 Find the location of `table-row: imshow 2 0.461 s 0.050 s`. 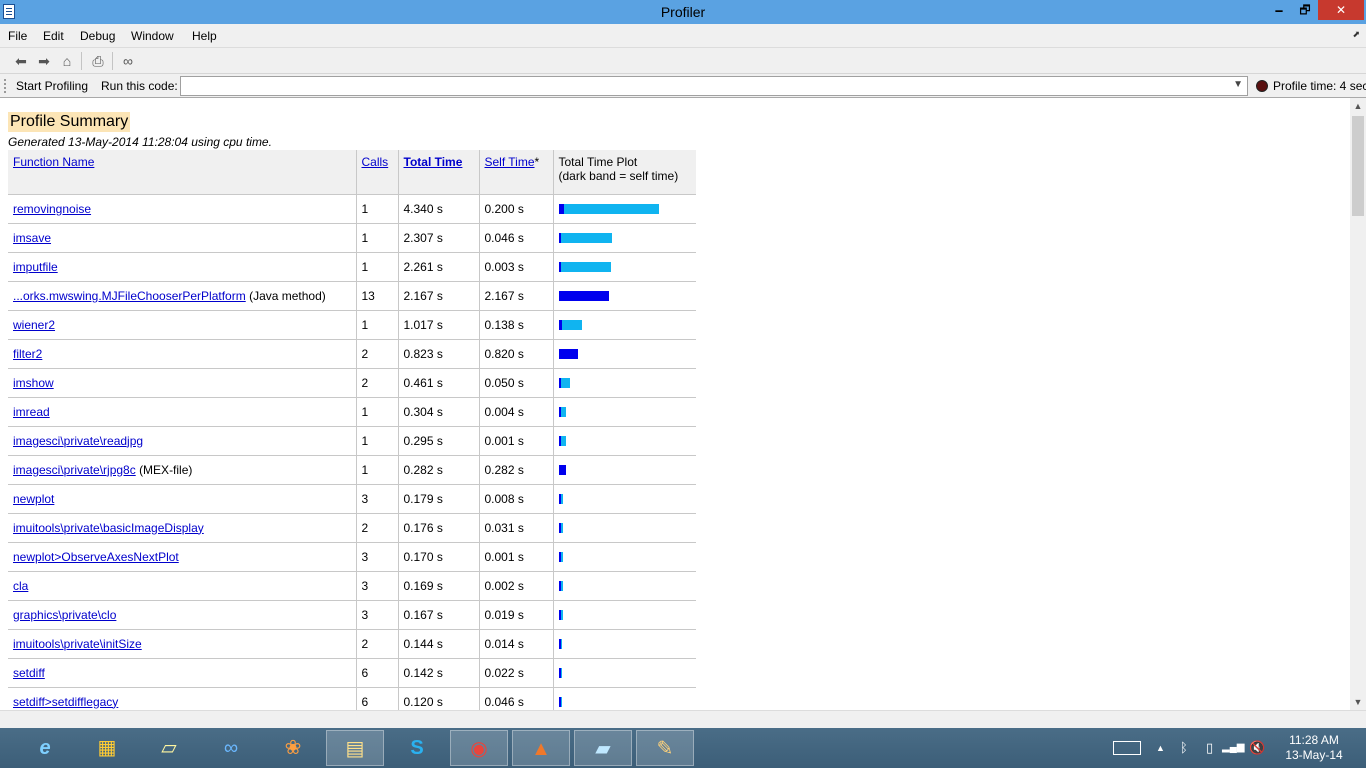

table-row: imshow 2 0.461 s 0.050 s is located at coordinates (352, 383).